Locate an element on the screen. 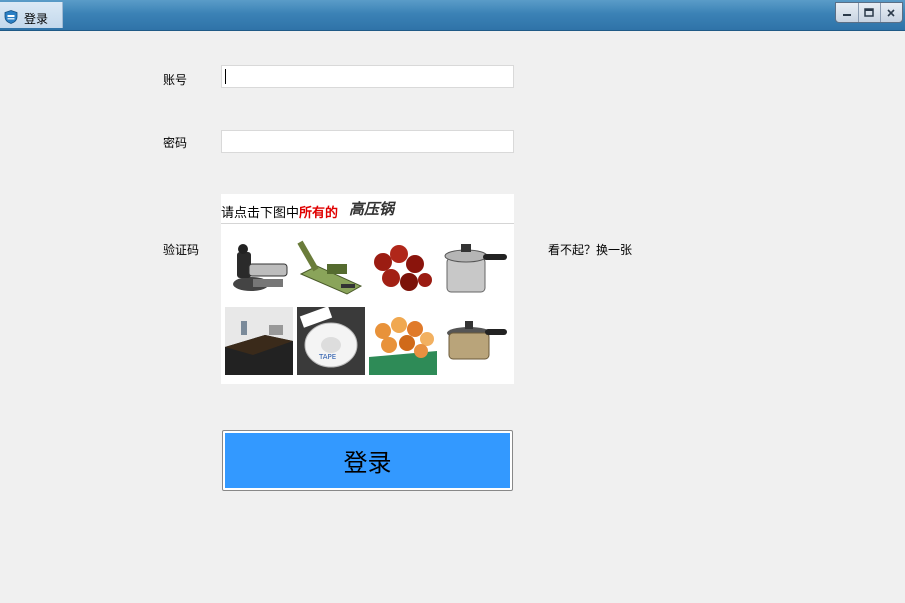 The width and height of the screenshot is (905, 603). captcha-tile-paper-cutter-icon is located at coordinates (331, 268).